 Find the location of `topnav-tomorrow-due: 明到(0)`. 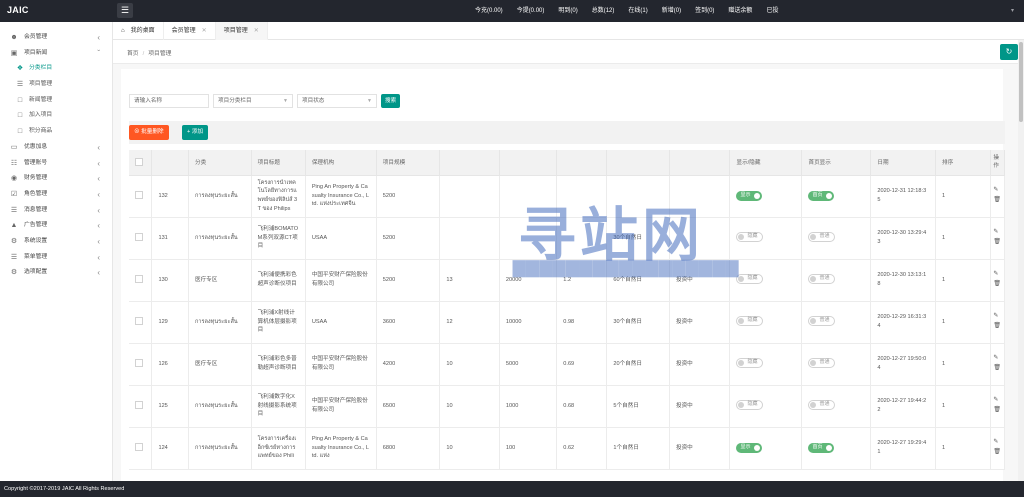

topnav-tomorrow-due: 明到(0) is located at coordinates (567, 11).